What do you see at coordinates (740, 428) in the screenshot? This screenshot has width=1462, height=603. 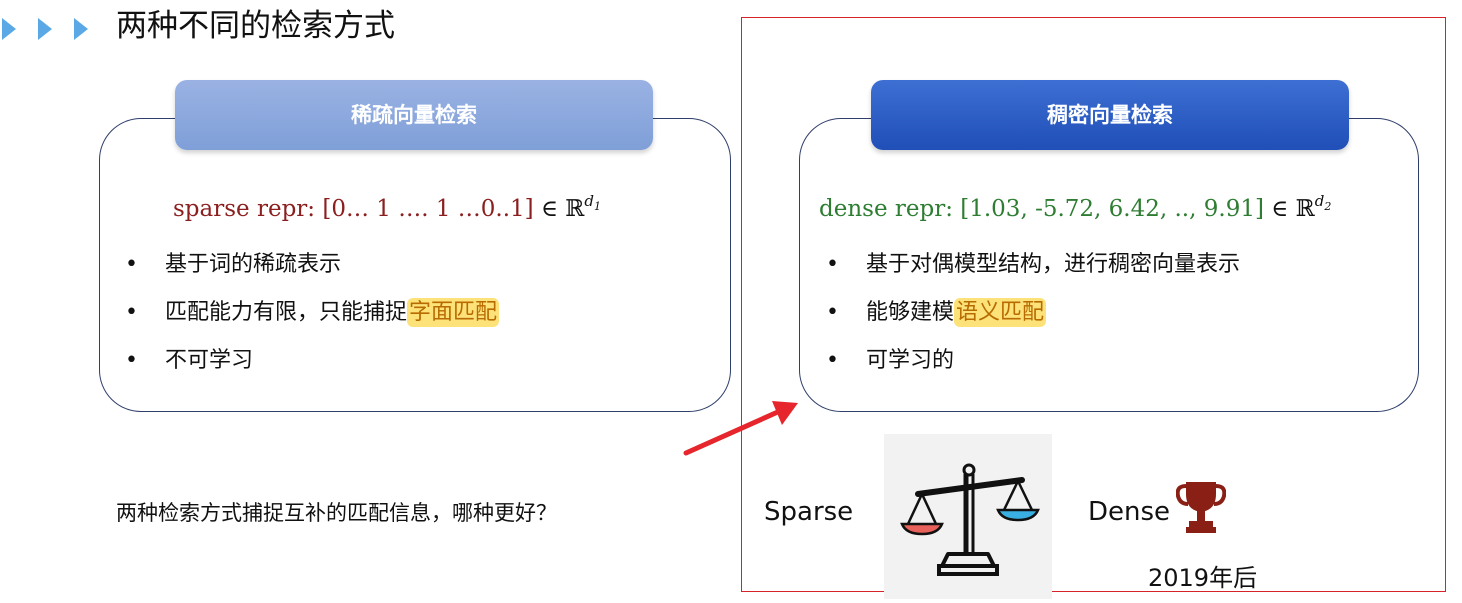 I see `red-arrow-icon` at bounding box center [740, 428].